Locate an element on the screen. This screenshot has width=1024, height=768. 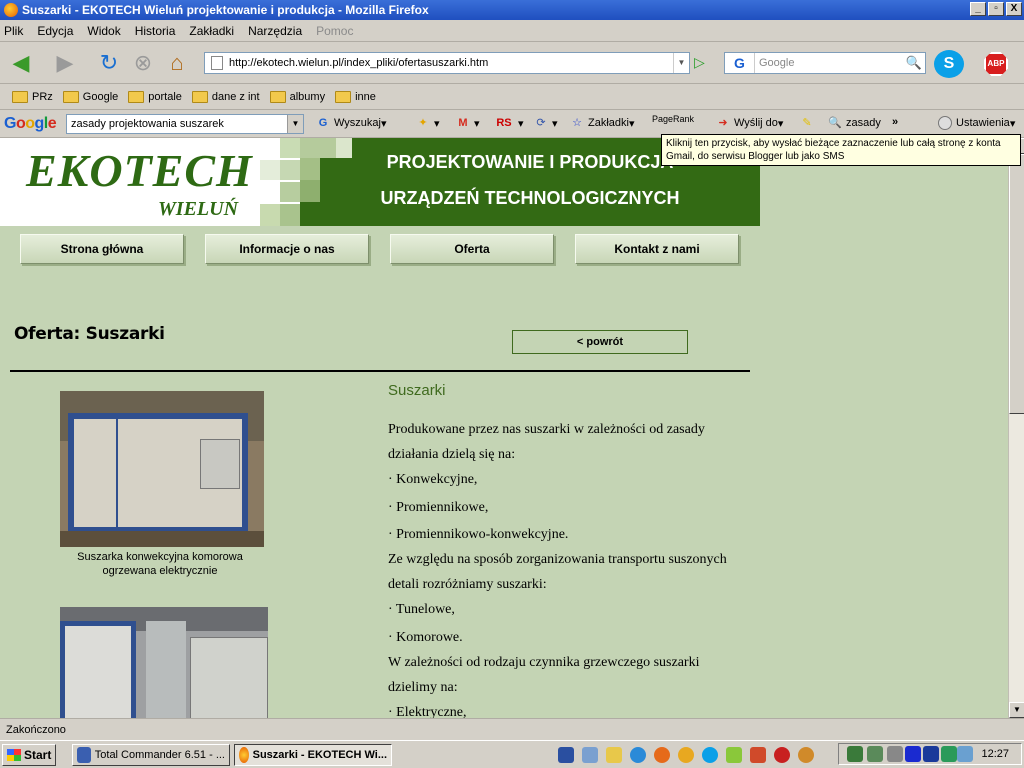
adblock-icon: ABP is located at coordinates (996, 64).